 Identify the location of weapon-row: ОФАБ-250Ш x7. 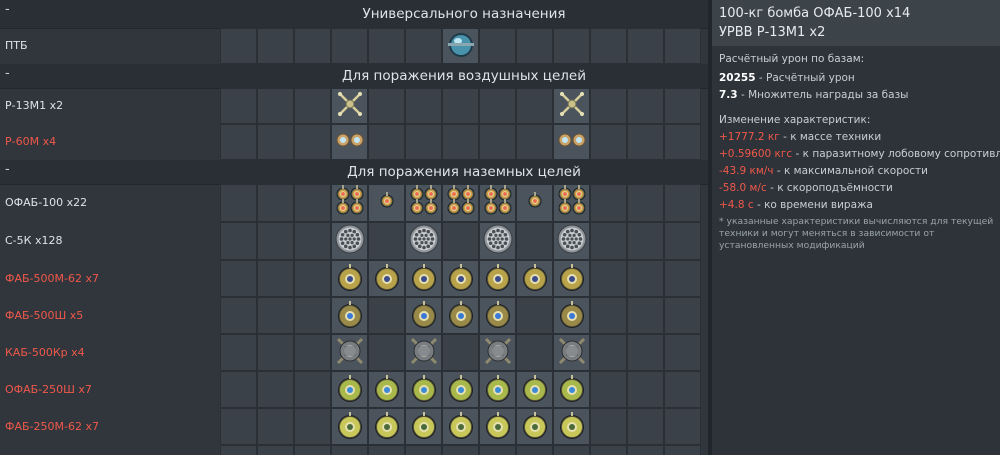
(354, 389).